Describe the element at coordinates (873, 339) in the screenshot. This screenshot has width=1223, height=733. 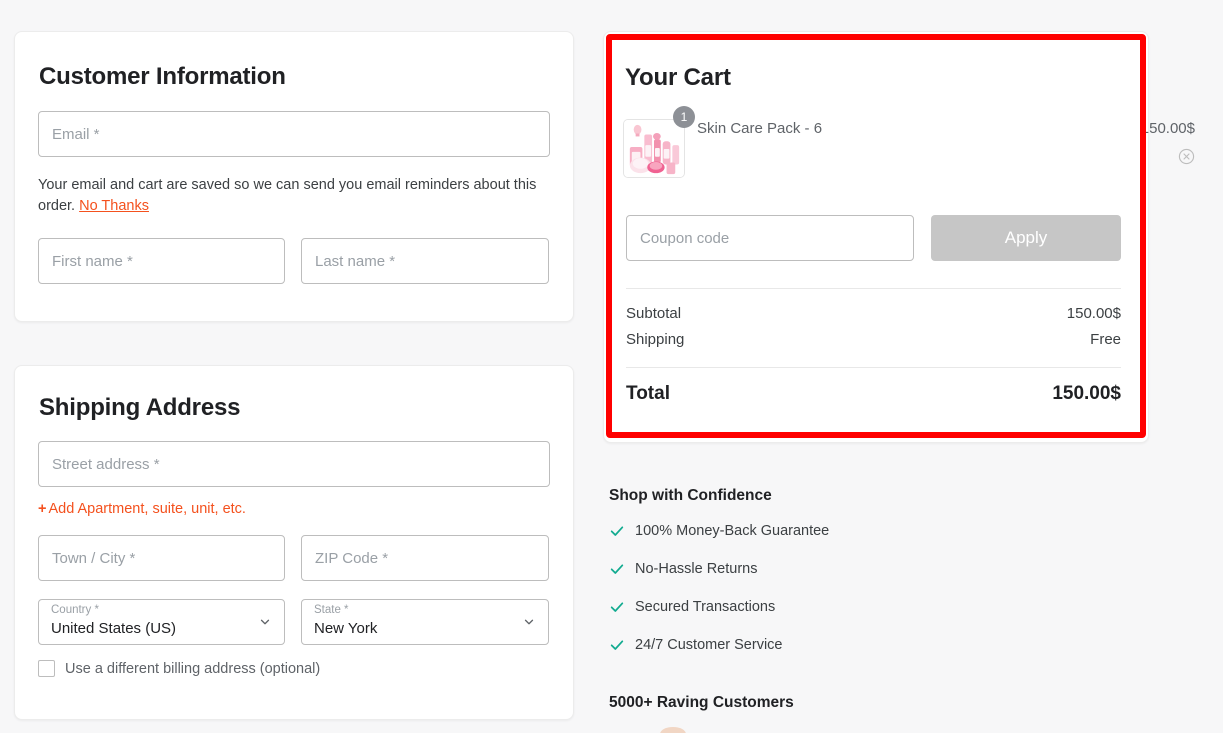
I see `shipping-cost-row: Shipping Free` at that location.